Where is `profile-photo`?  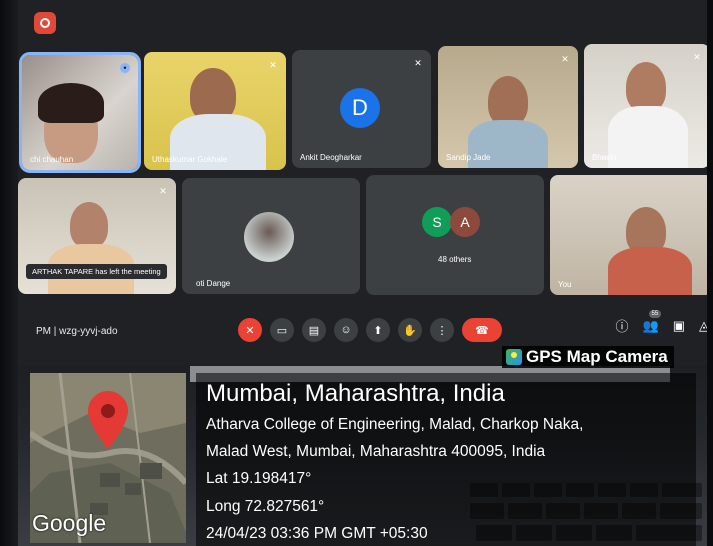
profile-photo is located at coordinates (269, 237).